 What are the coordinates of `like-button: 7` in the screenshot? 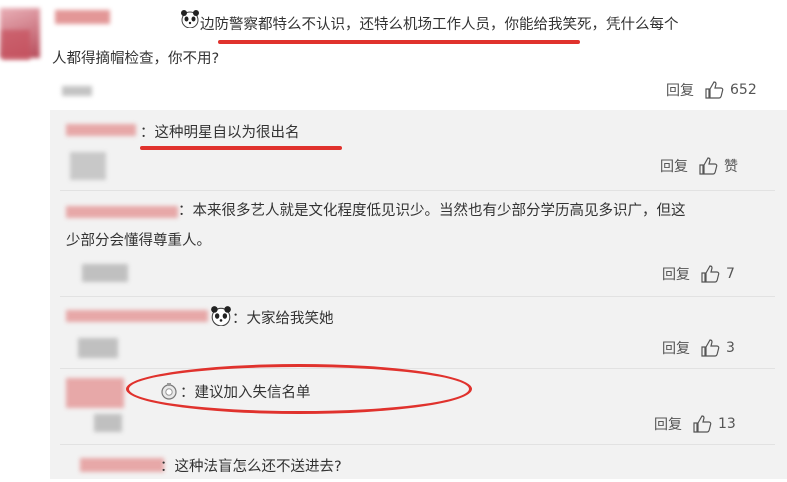 It's located at (717, 274).